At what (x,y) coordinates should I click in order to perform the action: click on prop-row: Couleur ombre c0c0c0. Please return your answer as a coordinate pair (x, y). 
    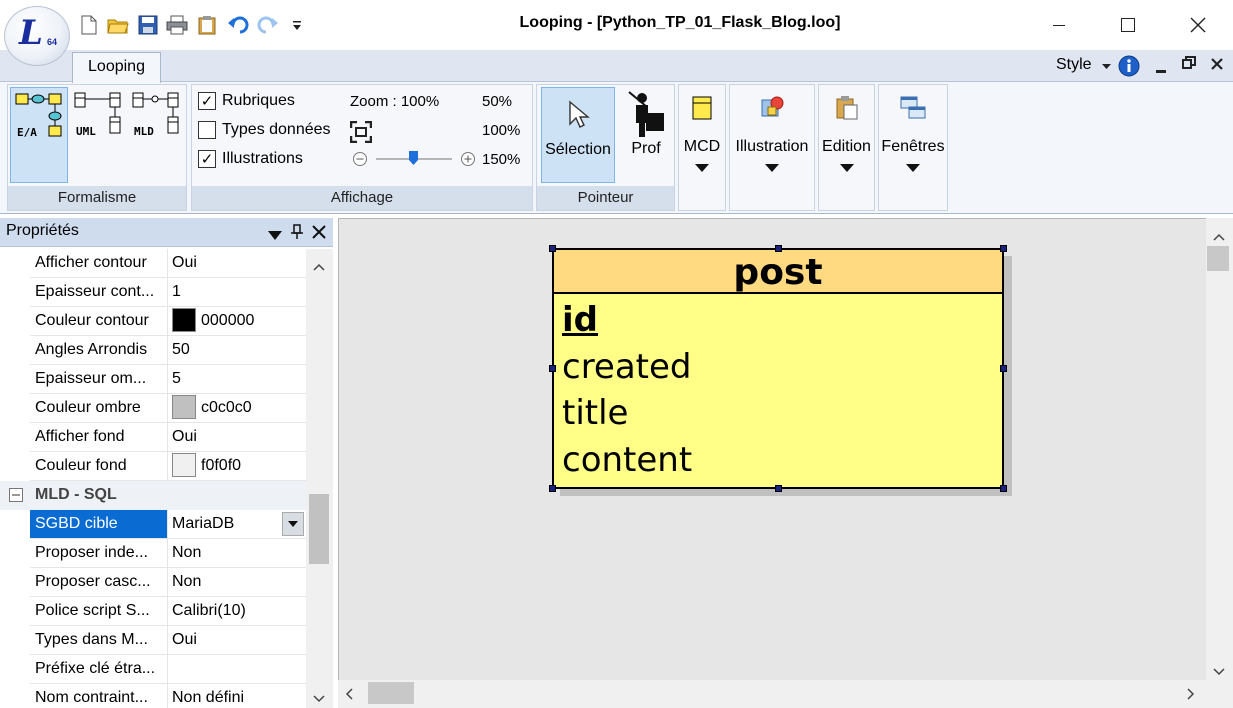
    Looking at the image, I should click on (168, 408).